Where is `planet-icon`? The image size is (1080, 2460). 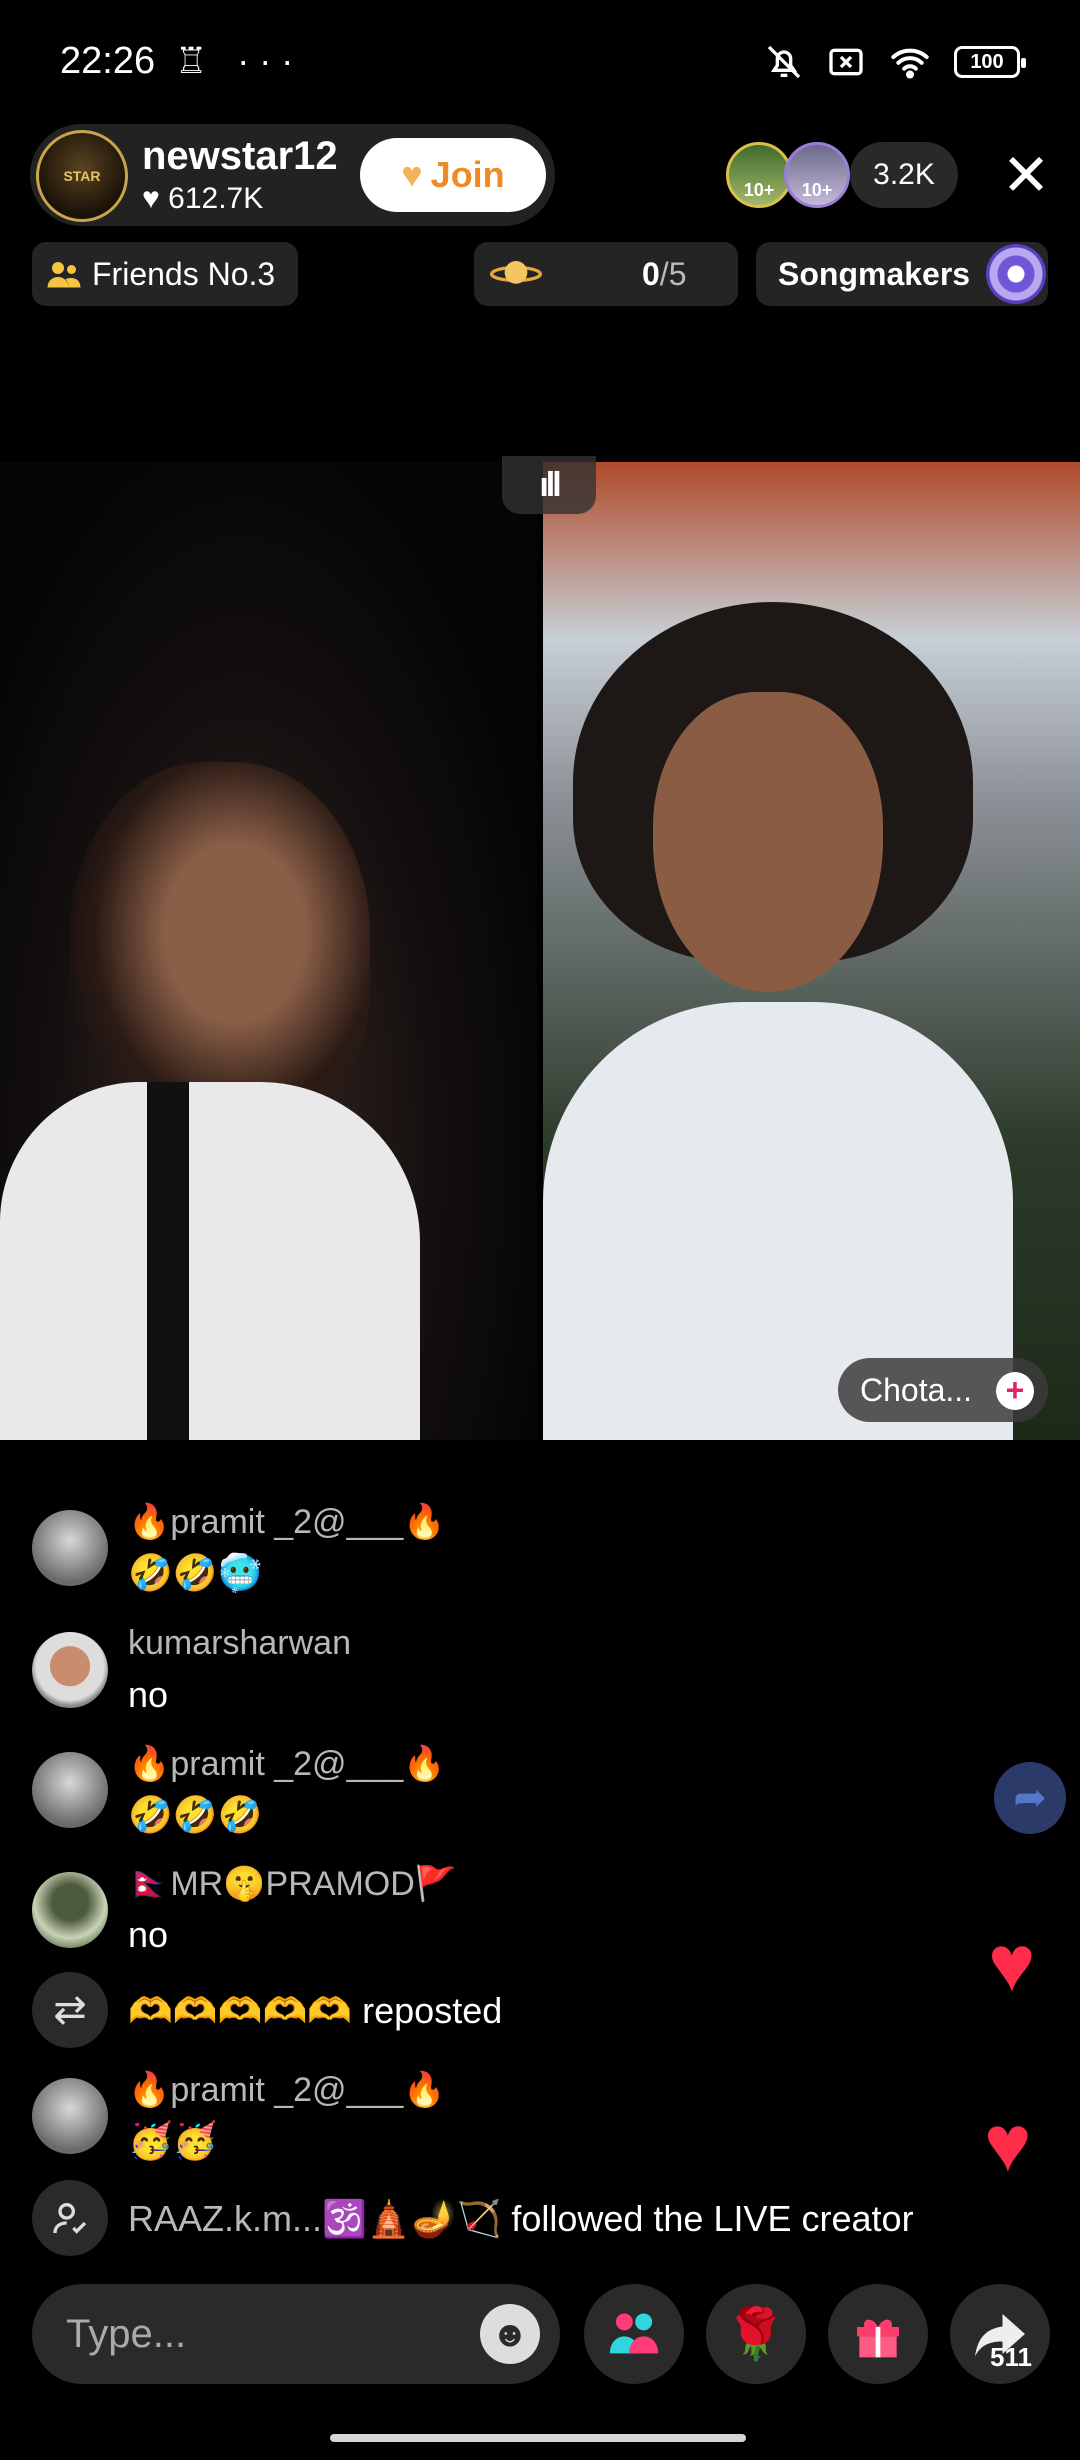 planet-icon is located at coordinates (516, 272).